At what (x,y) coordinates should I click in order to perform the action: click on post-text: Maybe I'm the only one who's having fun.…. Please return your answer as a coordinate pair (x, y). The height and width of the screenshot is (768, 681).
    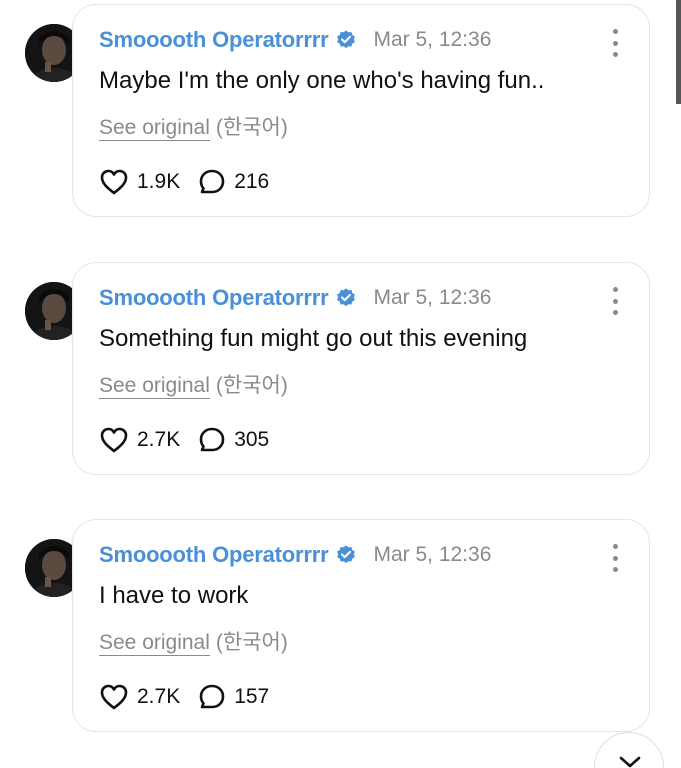
    Looking at the image, I should click on (322, 80).